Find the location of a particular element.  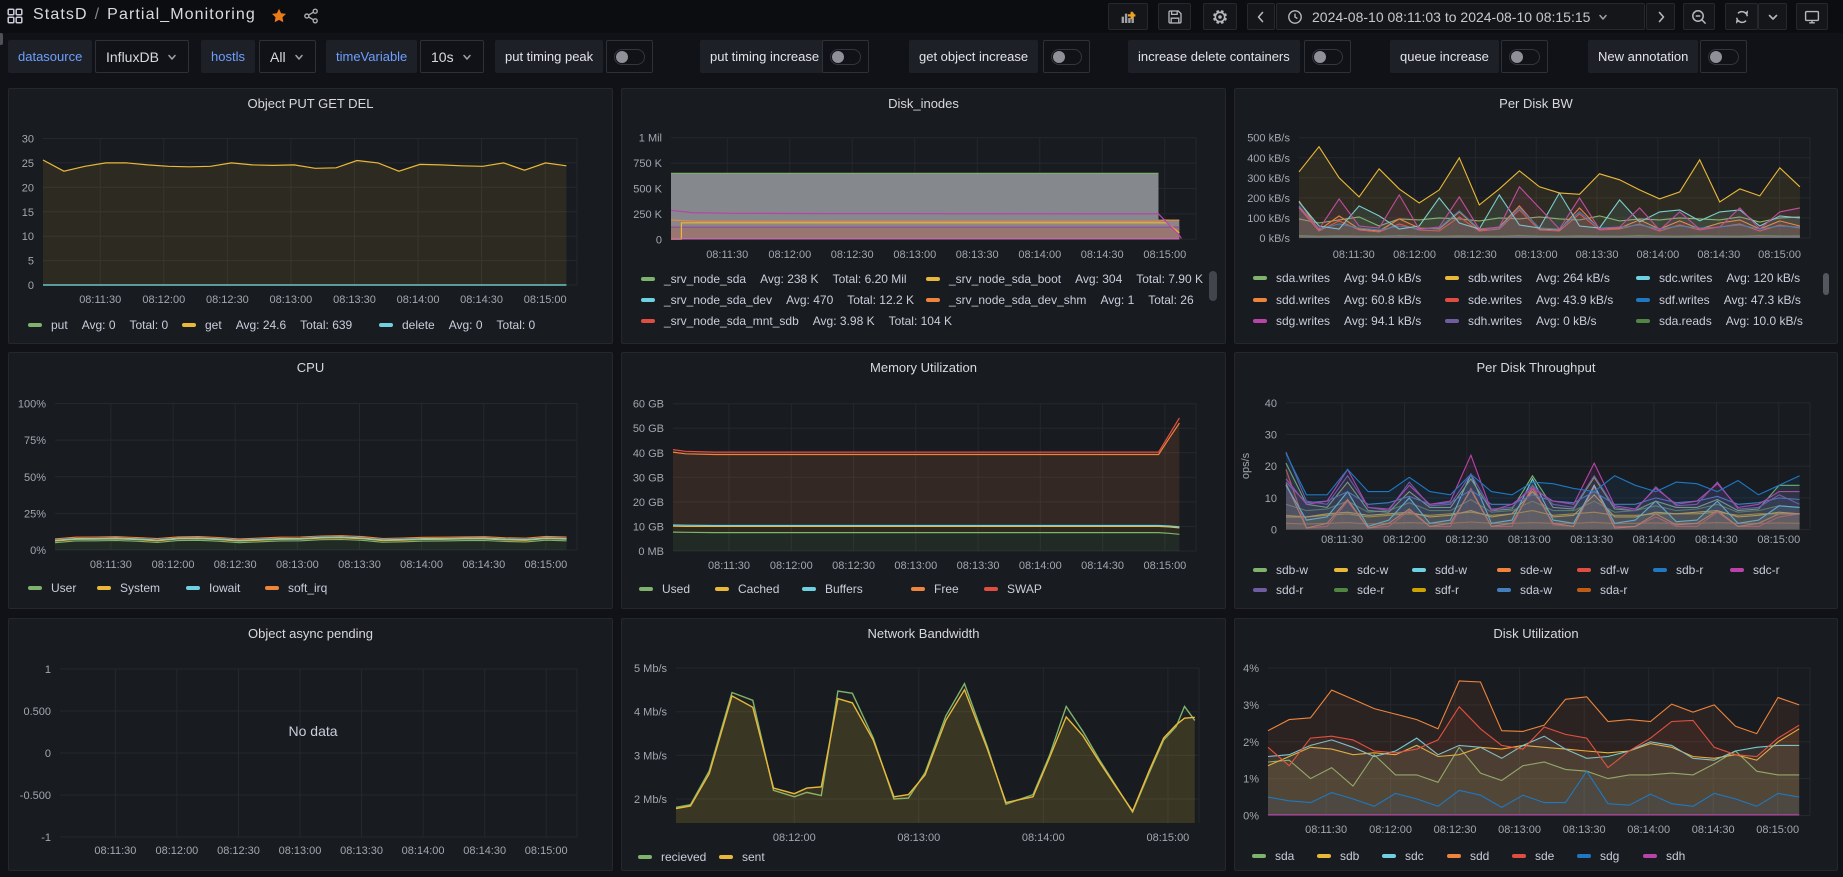

svg-text: 1 Mil is located at coordinates (650, 139).